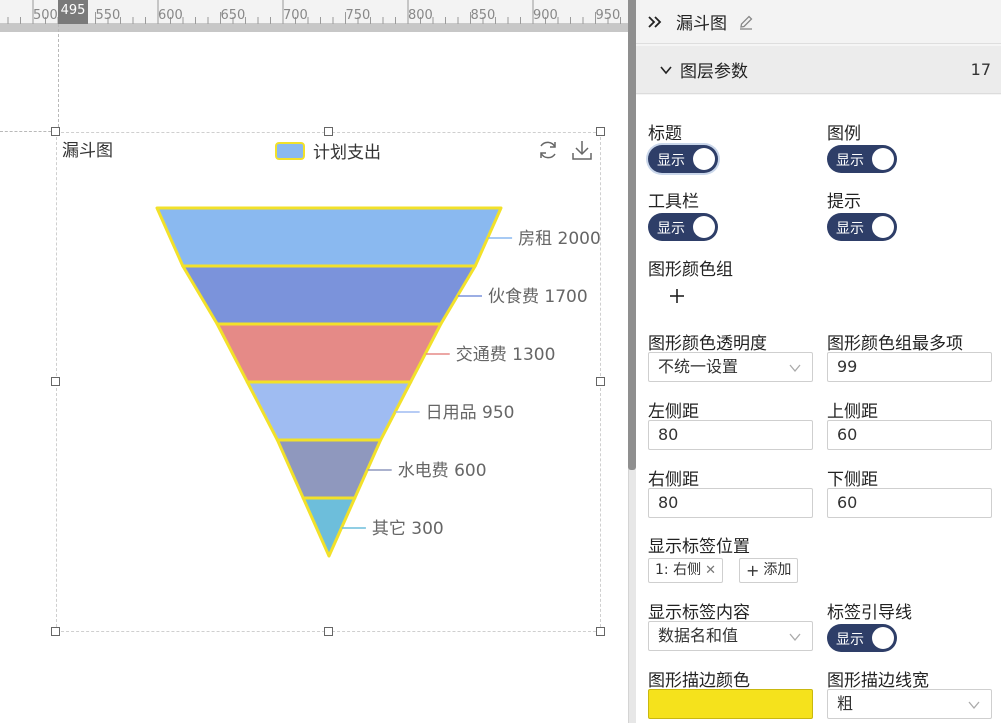 This screenshot has height=723, width=1001. I want to click on title-toggle: 显示, so click(683, 159).